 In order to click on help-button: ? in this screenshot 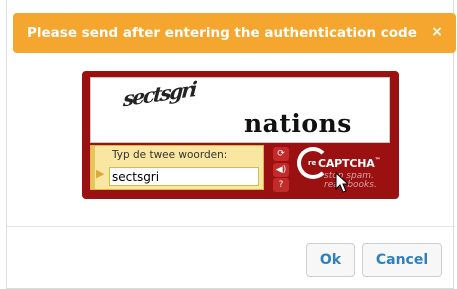, I will do `click(281, 185)`.